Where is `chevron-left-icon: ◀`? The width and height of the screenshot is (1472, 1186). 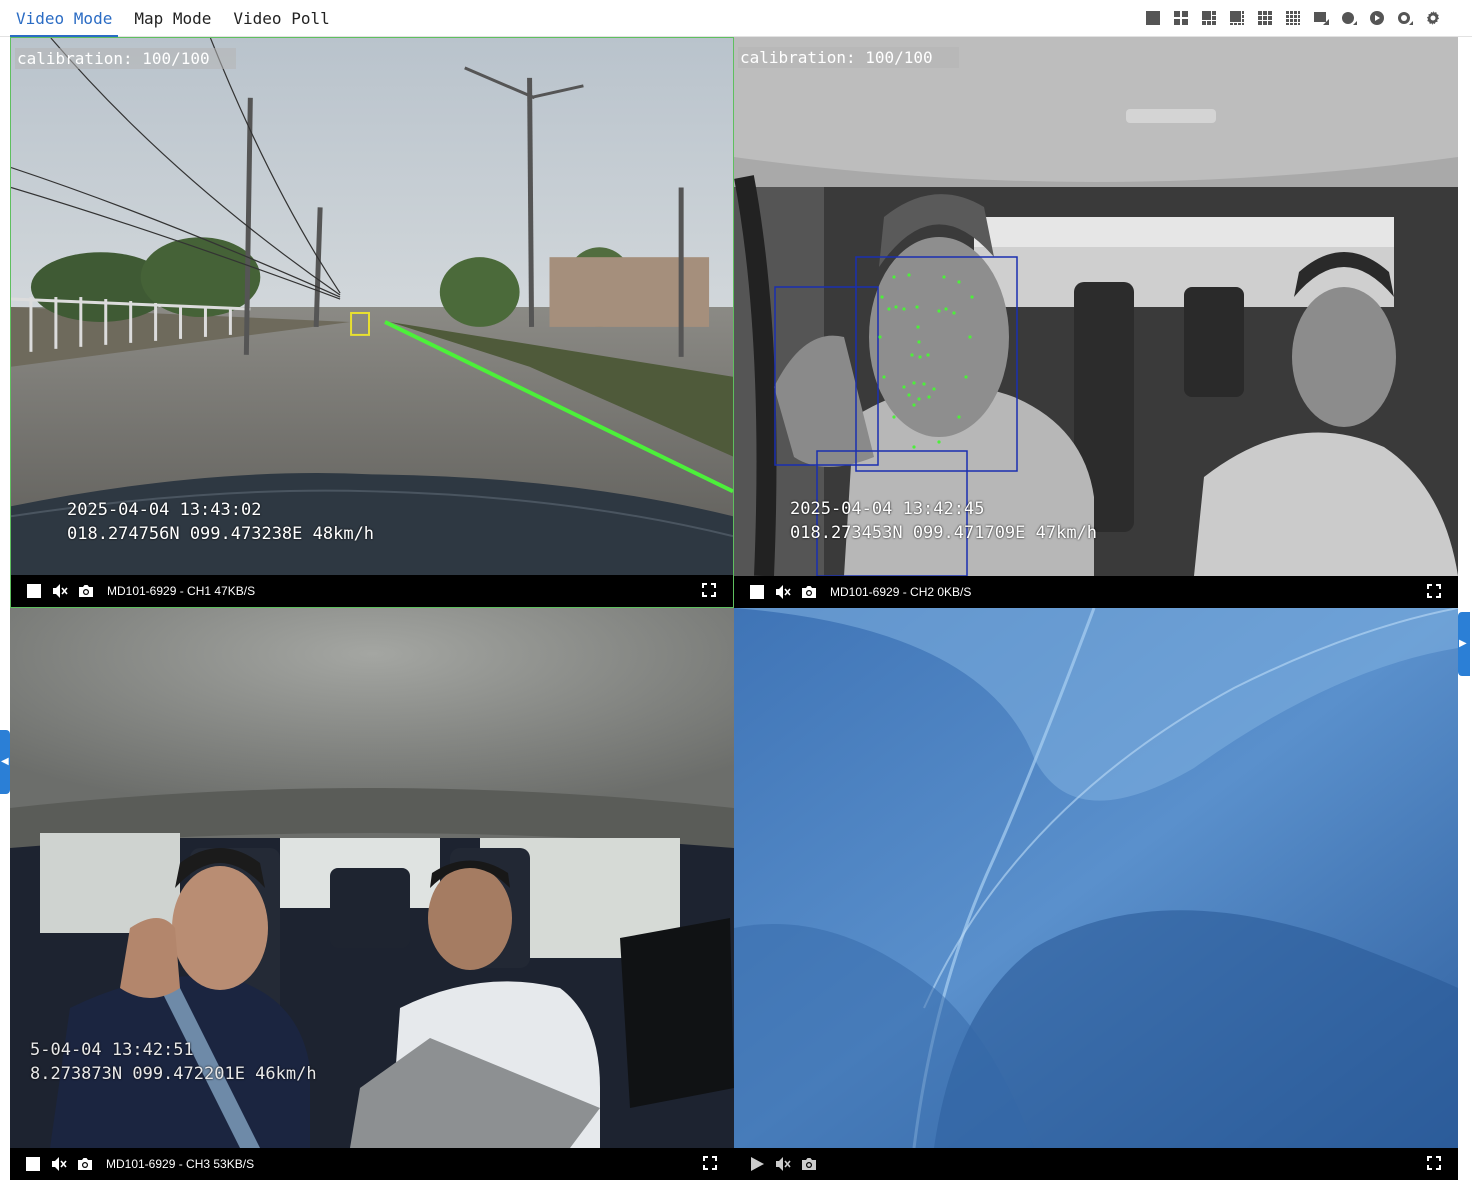 chevron-left-icon: ◀ is located at coordinates (5, 761).